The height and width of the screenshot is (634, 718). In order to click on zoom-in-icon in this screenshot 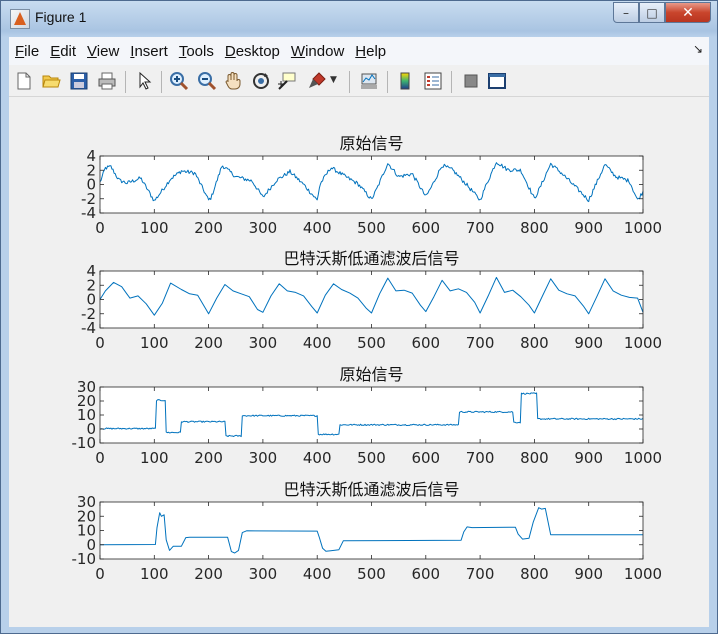, I will do `click(179, 81)`.